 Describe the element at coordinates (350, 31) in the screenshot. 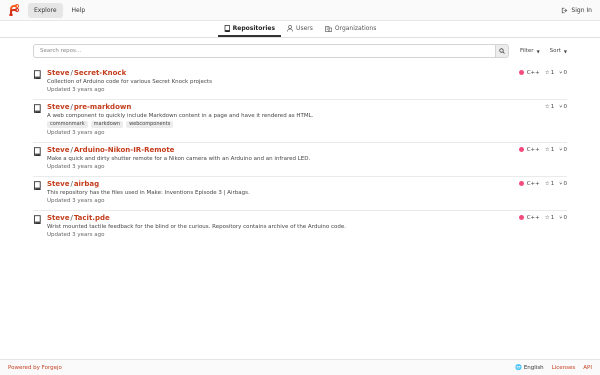

I see `tab-organizations: Organizations` at that location.